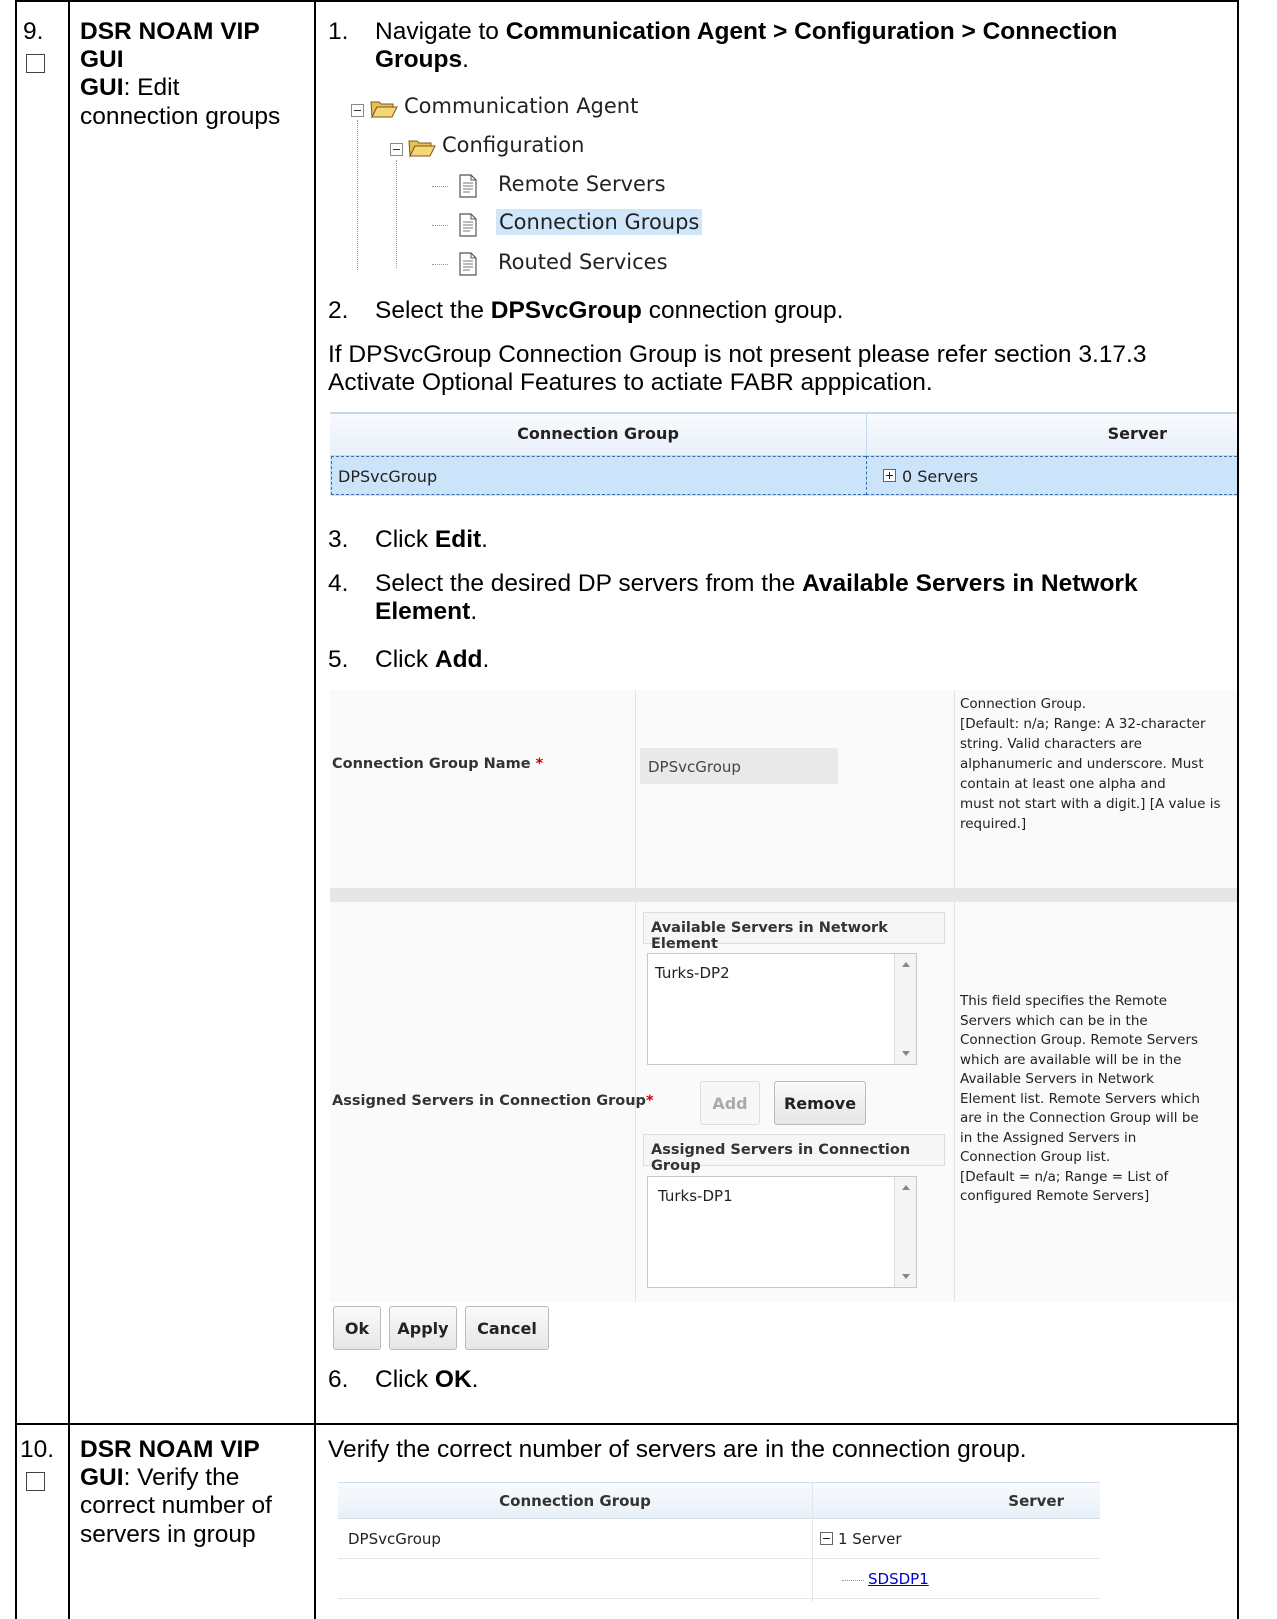 The width and height of the screenshot is (1277, 1619). Describe the element at coordinates (357, 1328) in the screenshot. I see `ok-button: Ok` at that location.